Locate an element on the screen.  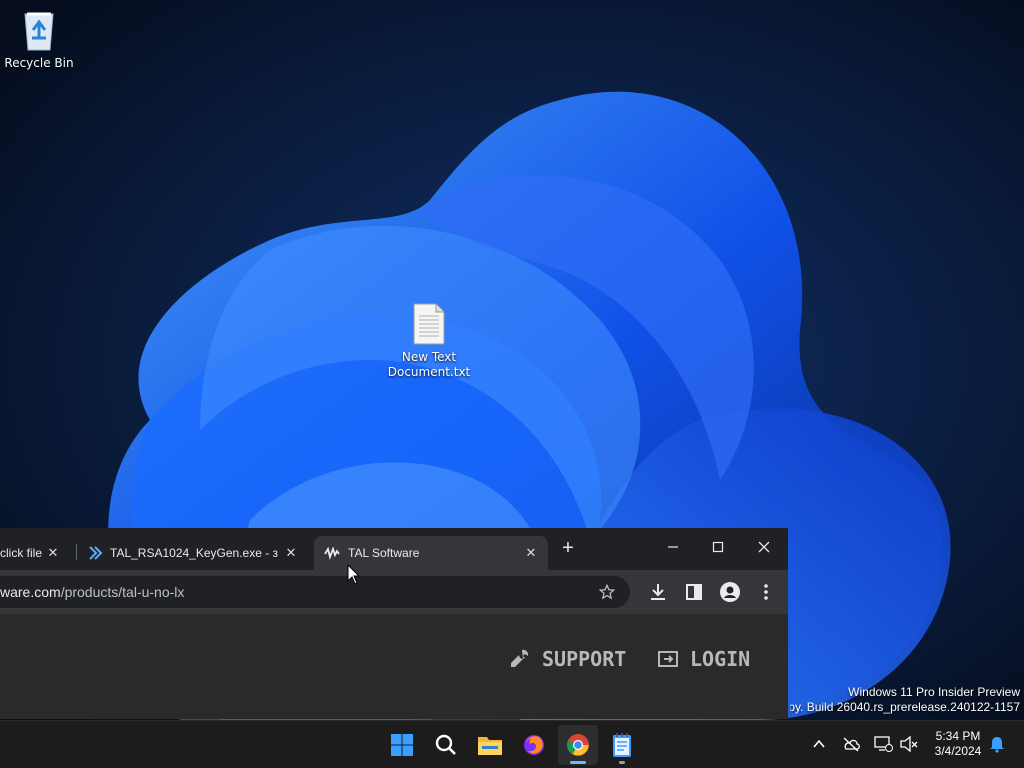
bell-icon is located at coordinates (997, 745).